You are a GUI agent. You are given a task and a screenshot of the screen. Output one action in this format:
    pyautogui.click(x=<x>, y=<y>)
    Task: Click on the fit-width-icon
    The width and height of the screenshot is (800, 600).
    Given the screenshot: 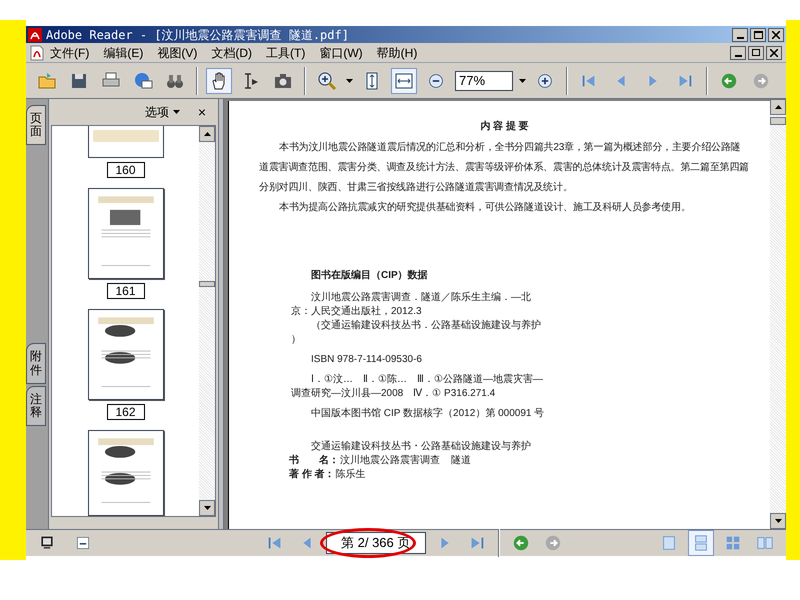 What is the action you would take?
    pyautogui.click(x=404, y=80)
    